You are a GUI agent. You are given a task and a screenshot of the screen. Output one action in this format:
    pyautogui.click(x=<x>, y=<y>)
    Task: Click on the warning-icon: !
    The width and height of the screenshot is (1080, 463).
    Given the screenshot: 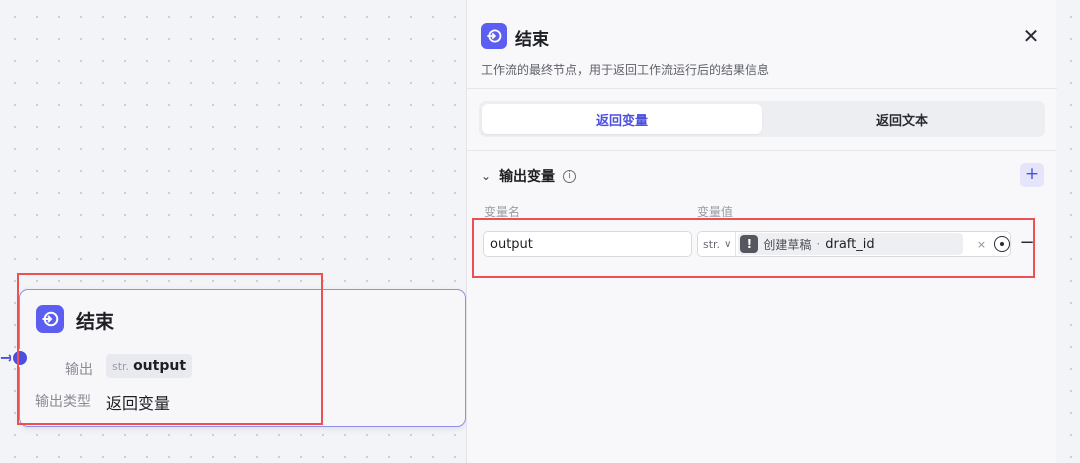 What is the action you would take?
    pyautogui.click(x=749, y=244)
    